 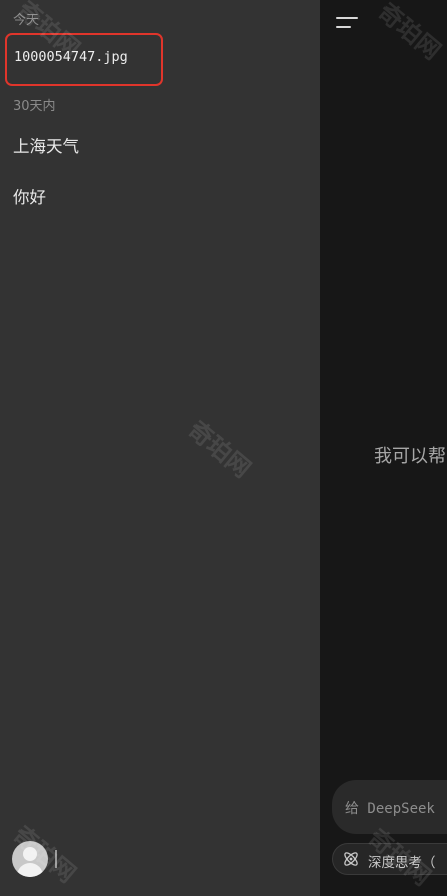 I want to click on avatar-body, so click(x=30, y=870).